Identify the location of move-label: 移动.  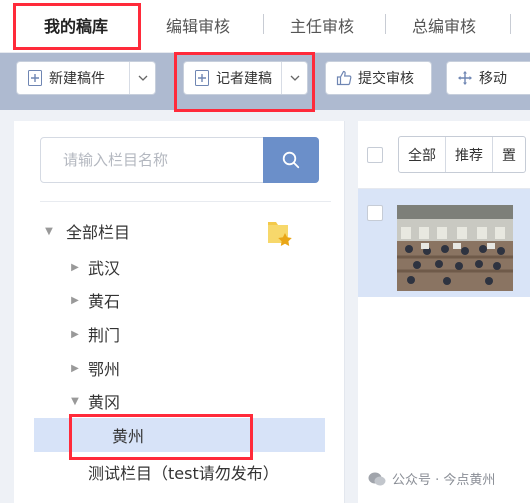
(493, 79).